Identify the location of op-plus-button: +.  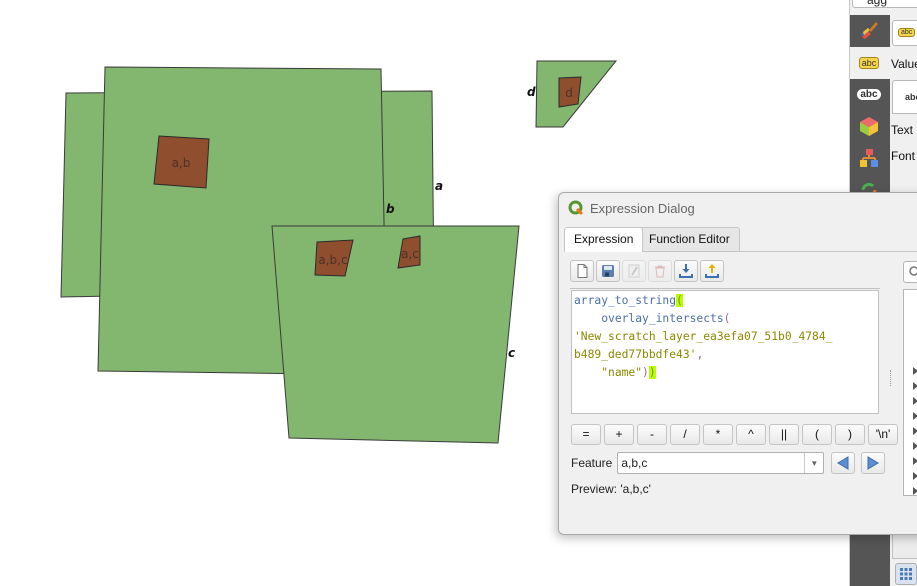
(619, 434).